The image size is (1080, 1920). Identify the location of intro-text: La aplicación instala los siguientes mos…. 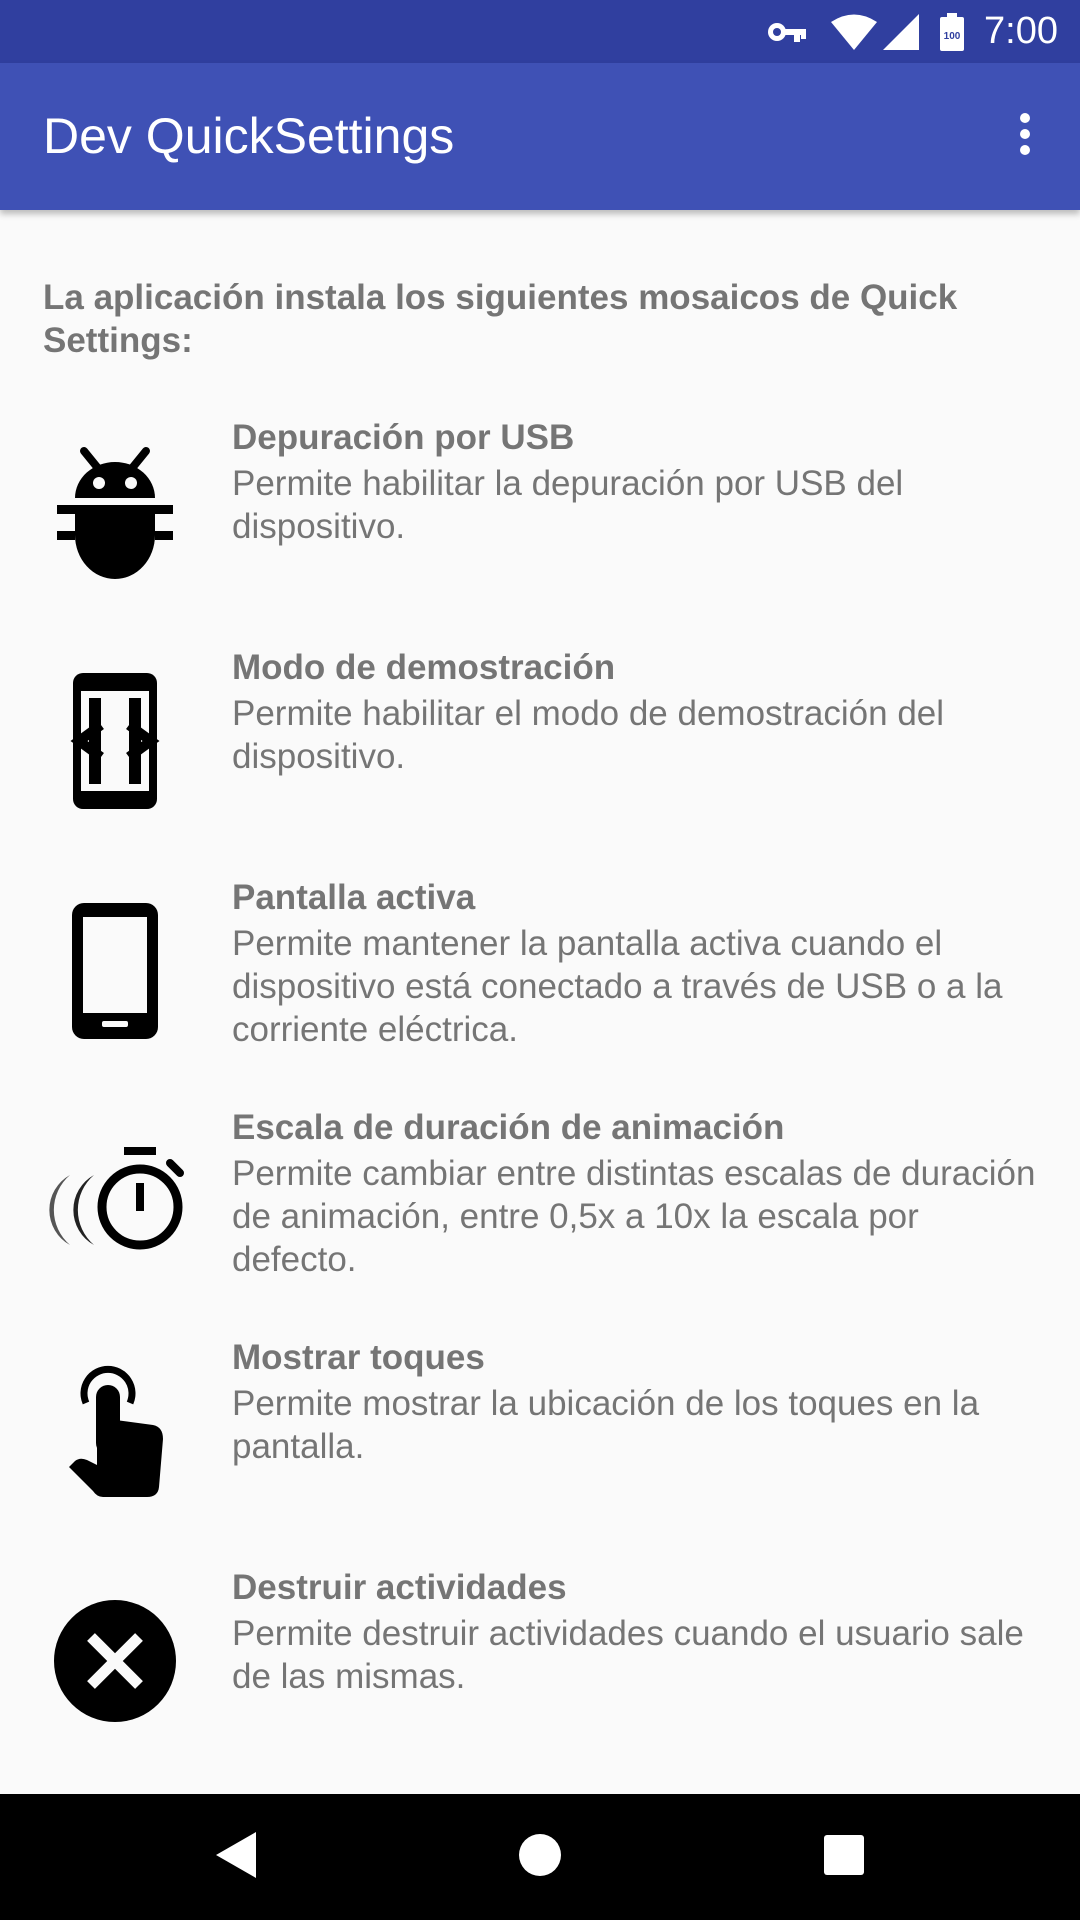
(500, 319).